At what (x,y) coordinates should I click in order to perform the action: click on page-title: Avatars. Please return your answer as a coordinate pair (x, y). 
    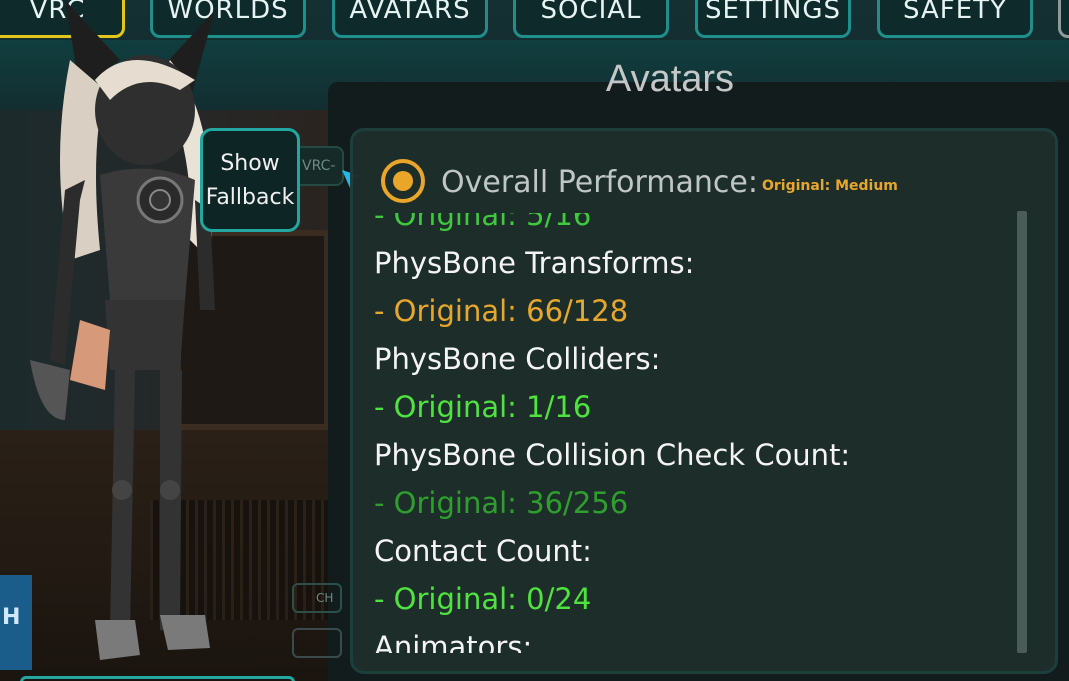
    Looking at the image, I should click on (670, 79).